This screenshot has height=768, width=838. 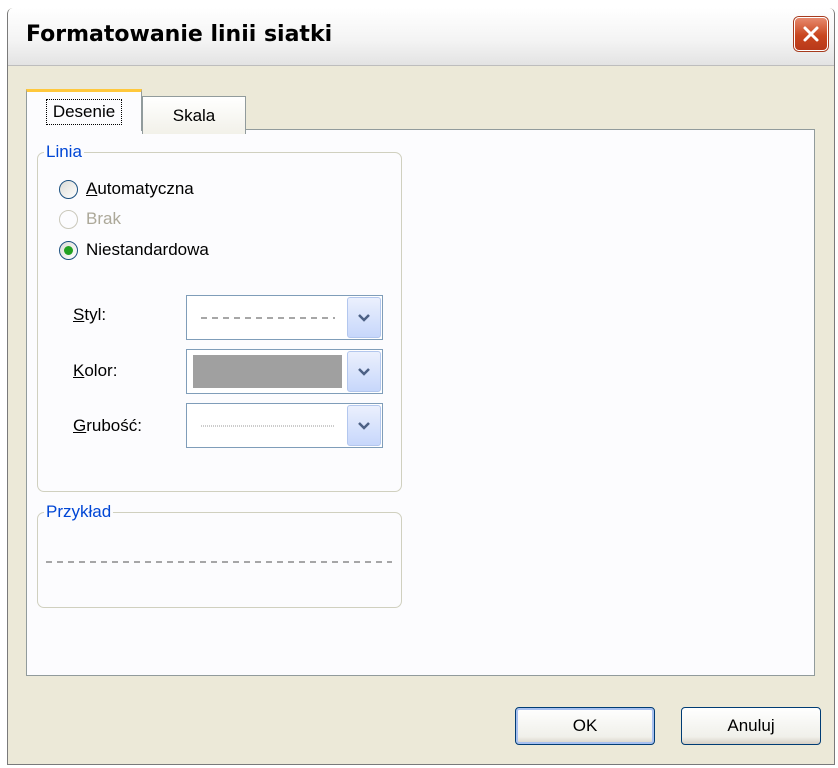 I want to click on close-icon, so click(x=811, y=34).